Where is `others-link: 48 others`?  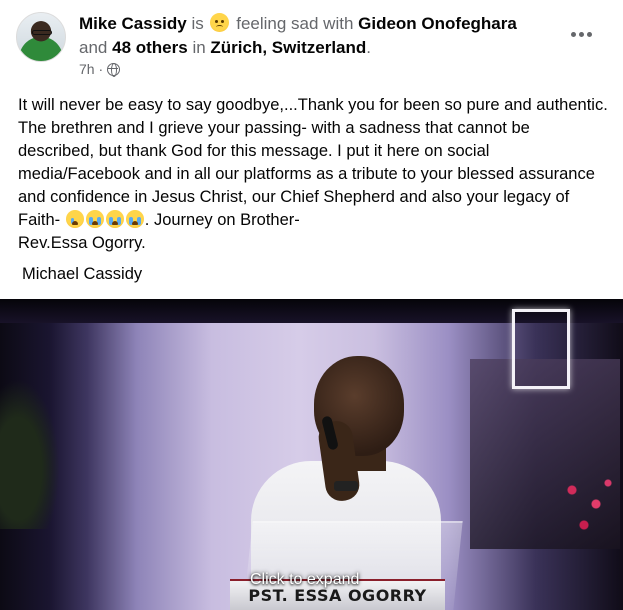
others-link: 48 others is located at coordinates (150, 47).